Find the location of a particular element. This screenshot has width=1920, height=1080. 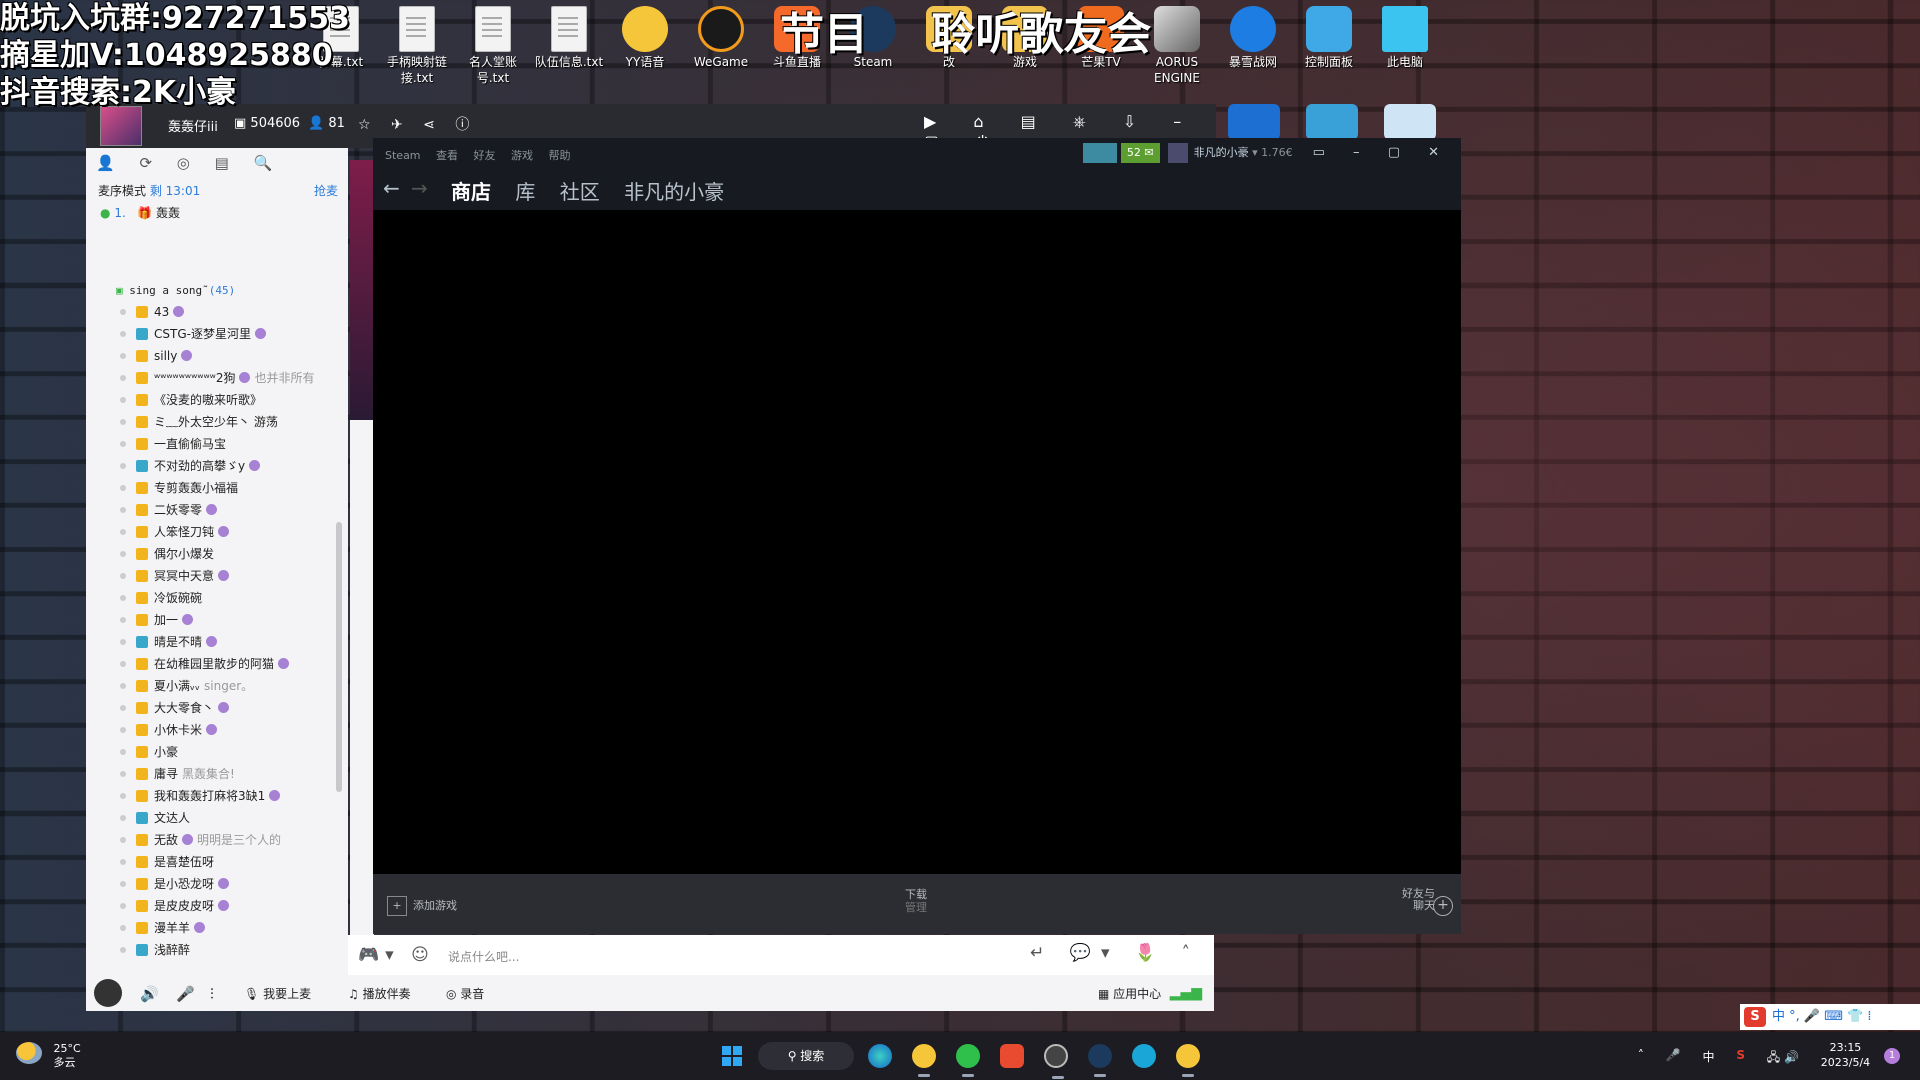

speaker-icon: 🔊 is located at coordinates (149, 994).